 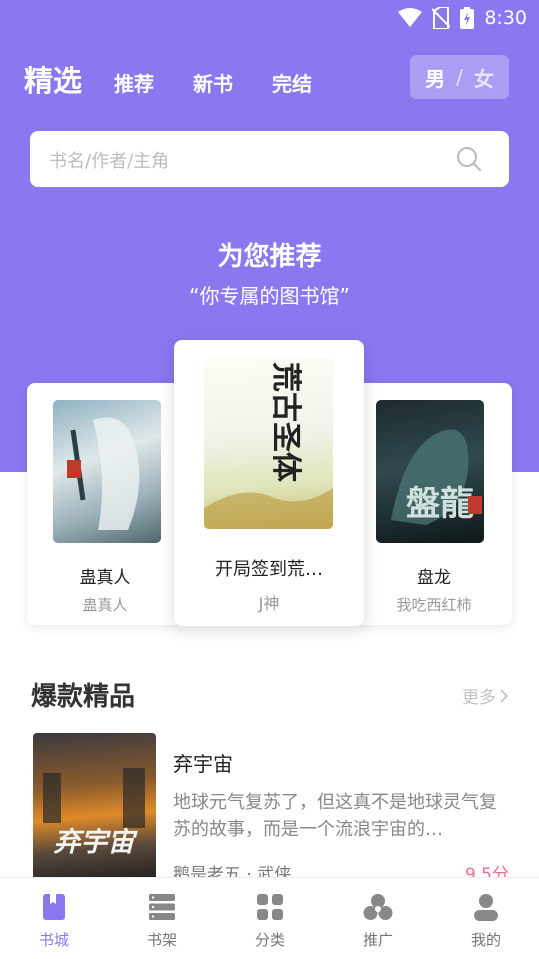 I want to click on tab-promote: 推广, so click(x=378, y=918).